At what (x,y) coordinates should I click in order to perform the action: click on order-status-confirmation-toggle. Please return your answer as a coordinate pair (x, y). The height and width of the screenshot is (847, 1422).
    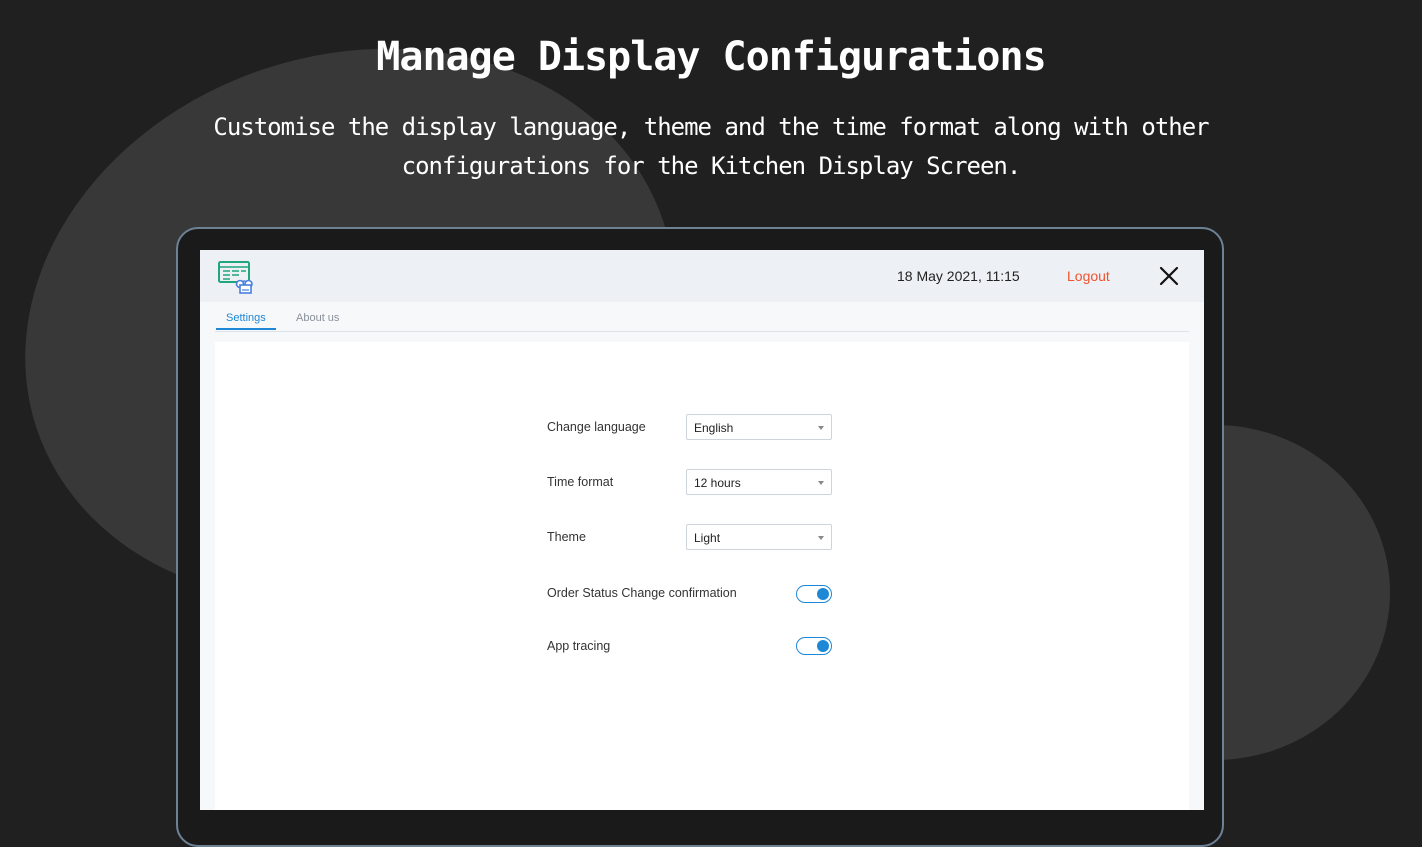
    Looking at the image, I should click on (814, 594).